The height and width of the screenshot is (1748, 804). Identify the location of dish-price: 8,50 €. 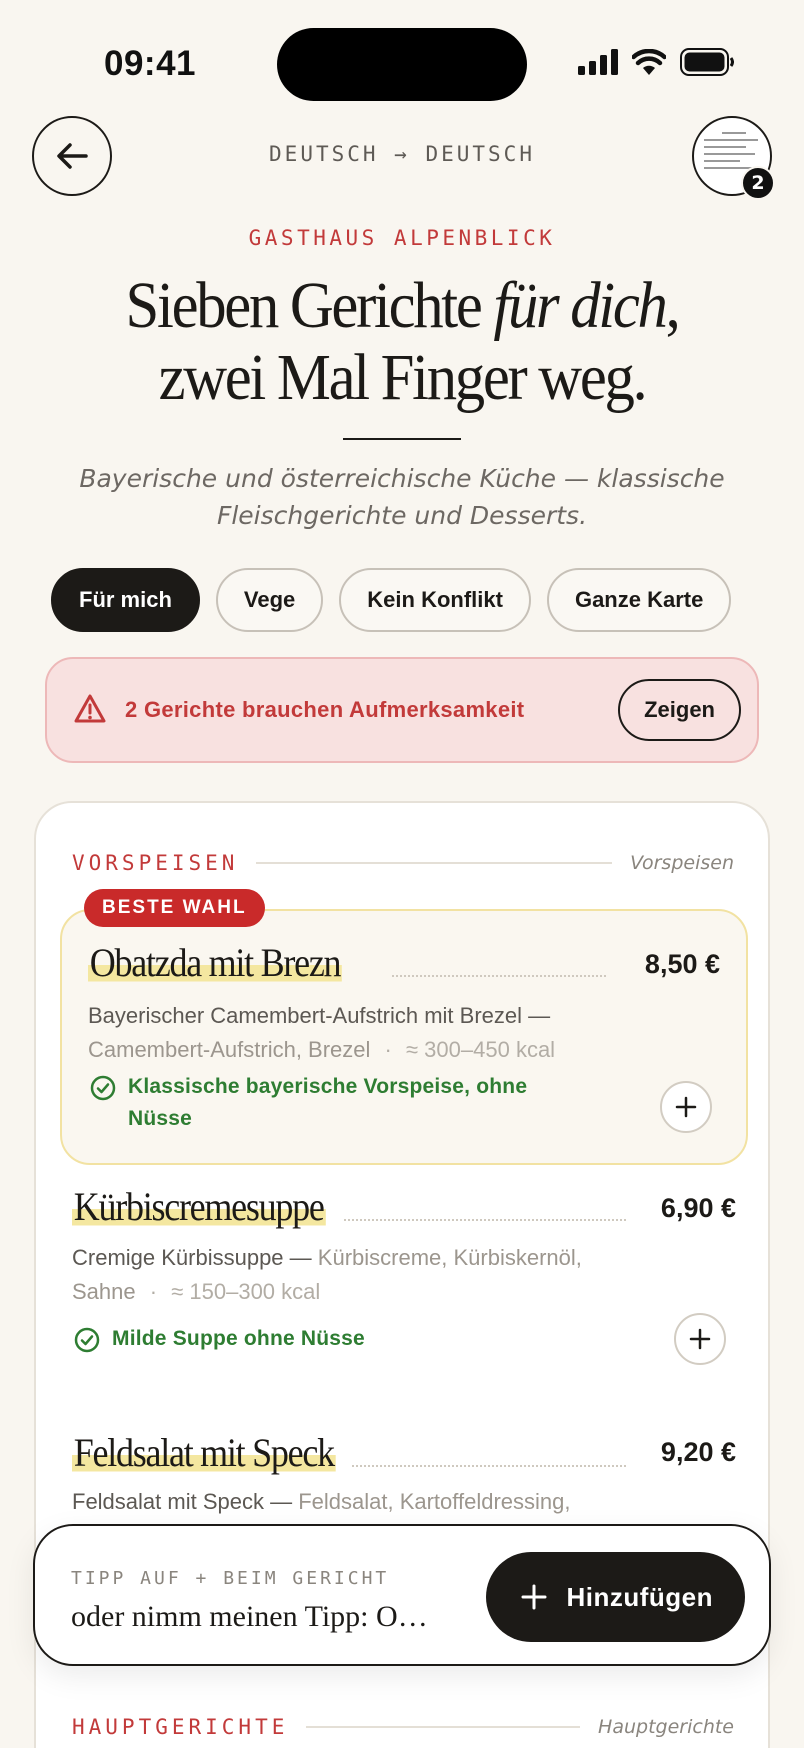
(682, 964).